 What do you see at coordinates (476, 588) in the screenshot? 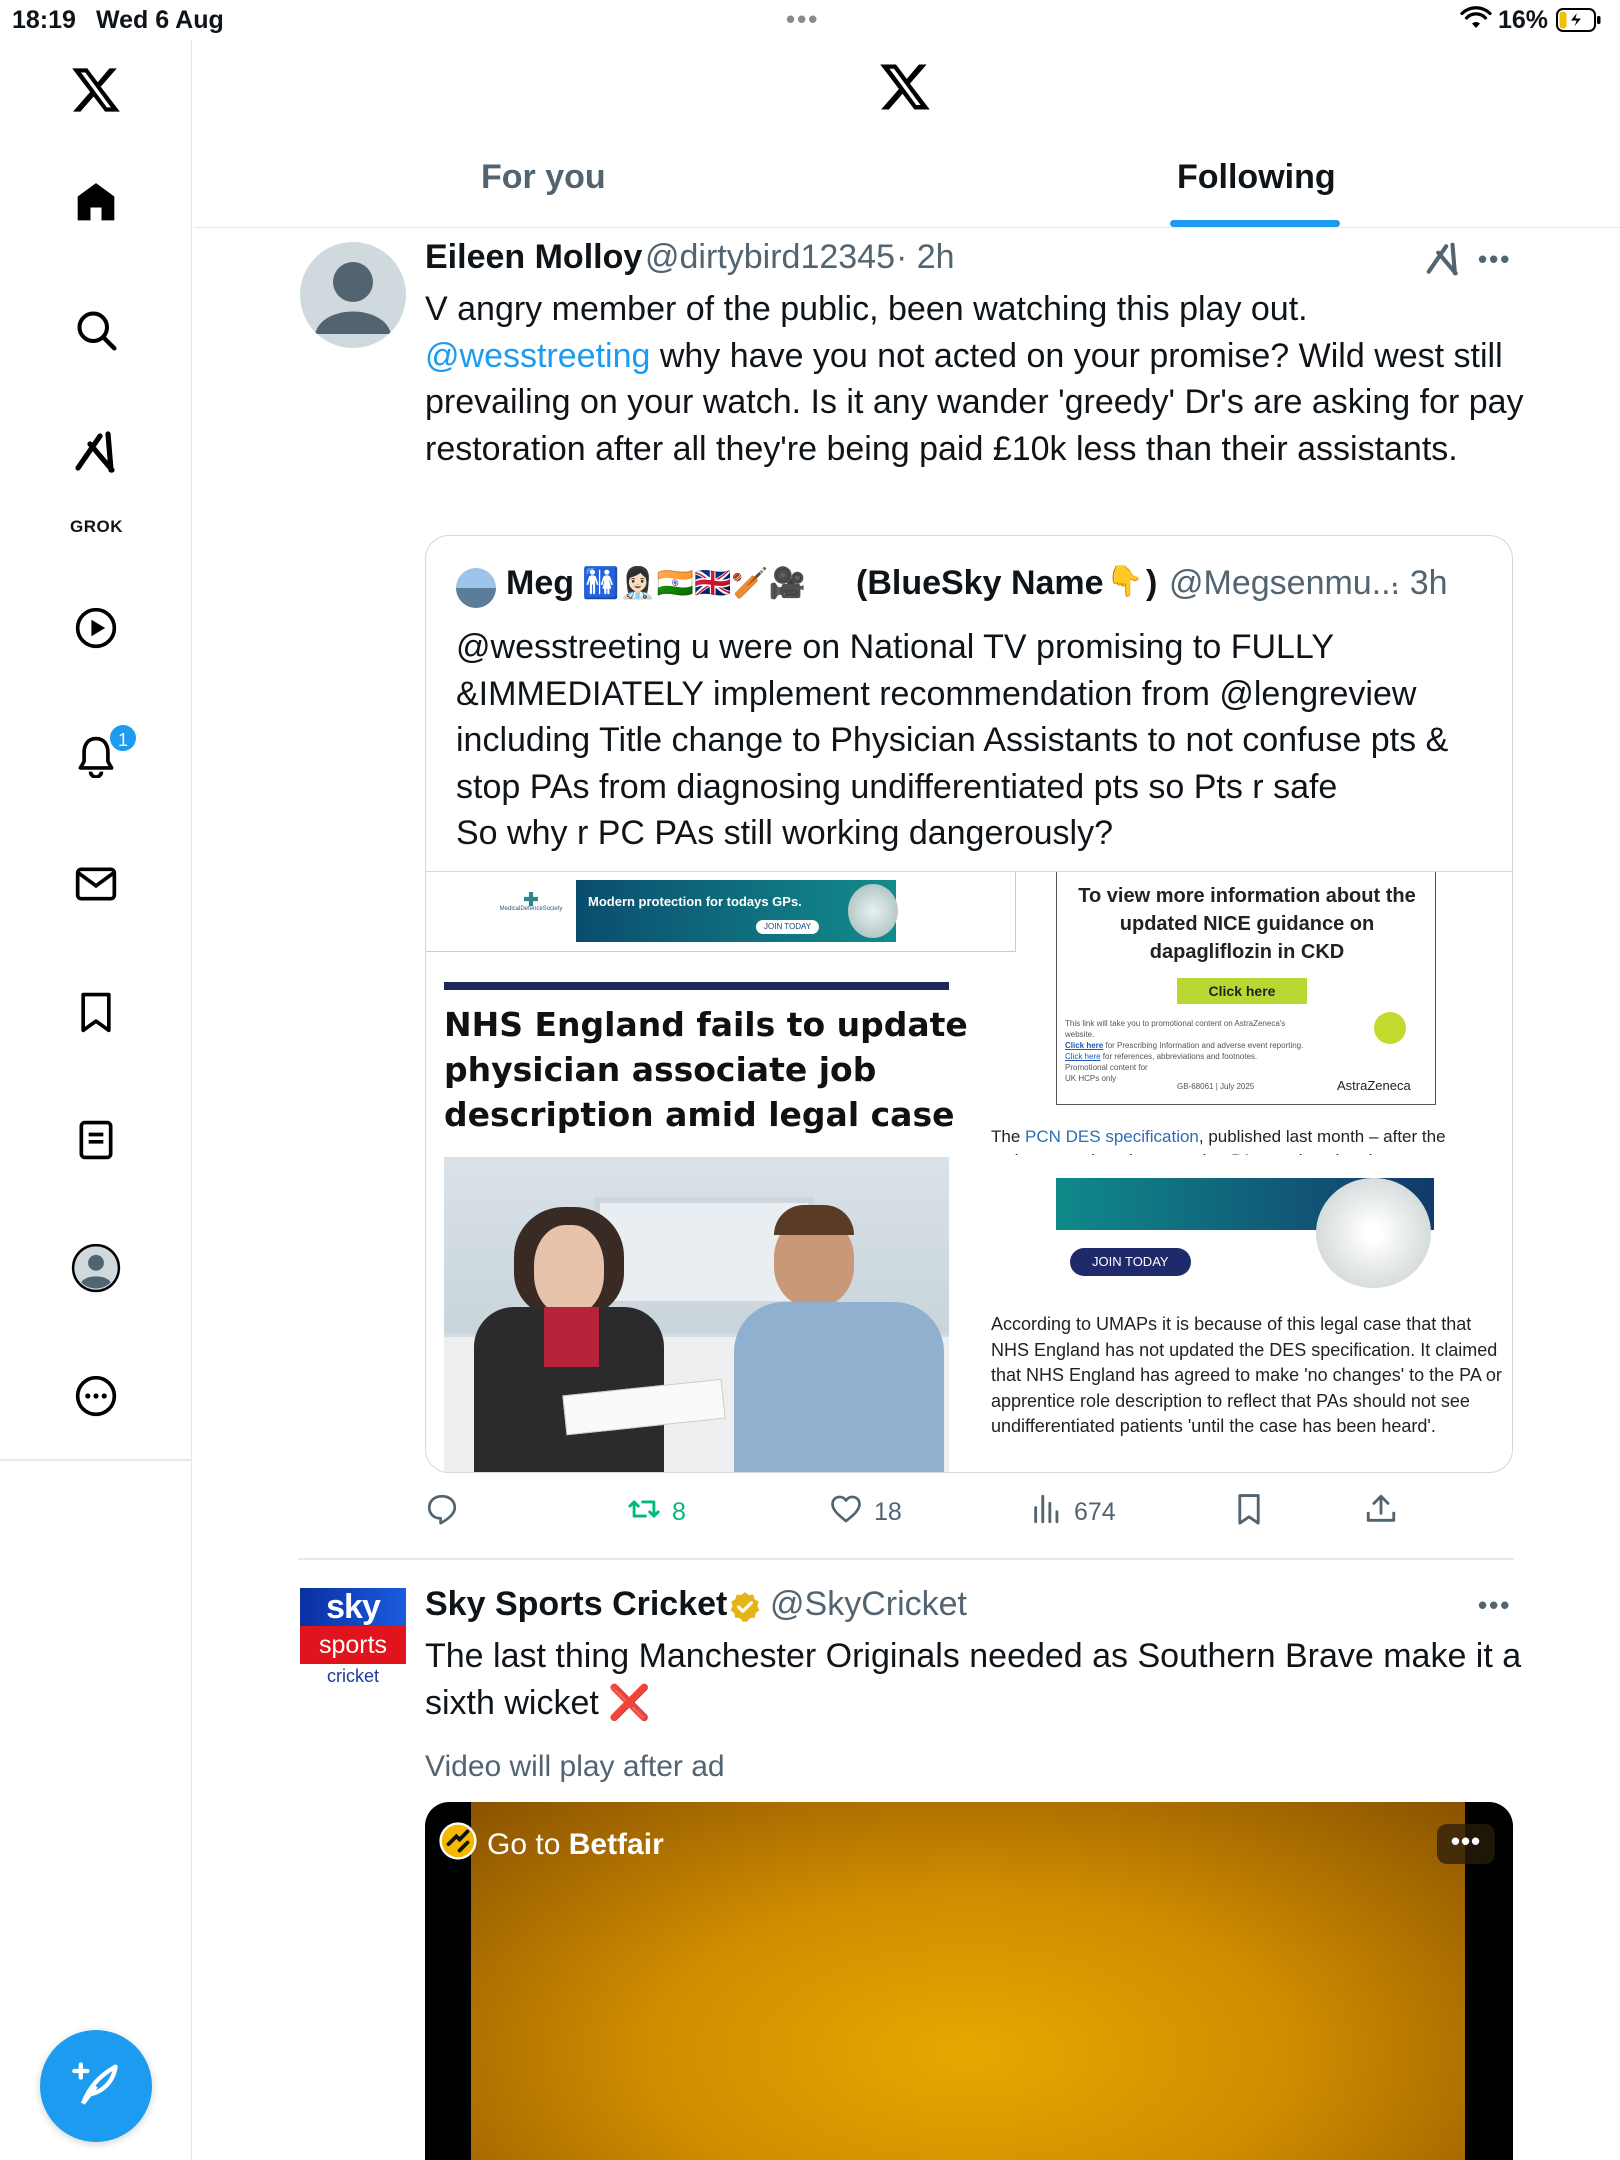
I see `quote-avatar` at bounding box center [476, 588].